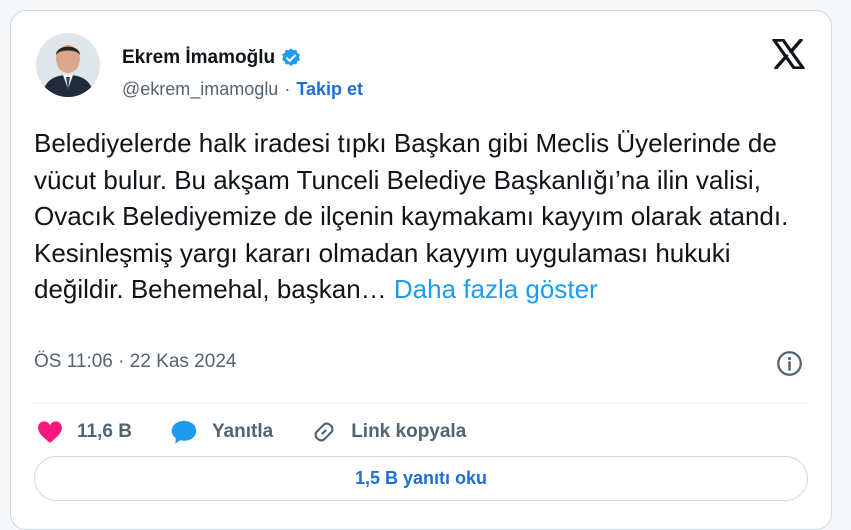 Image resolution: width=851 pixels, height=530 pixels. Describe the element at coordinates (242, 431) in the screenshot. I see `reply-label: Yanıtla` at that location.